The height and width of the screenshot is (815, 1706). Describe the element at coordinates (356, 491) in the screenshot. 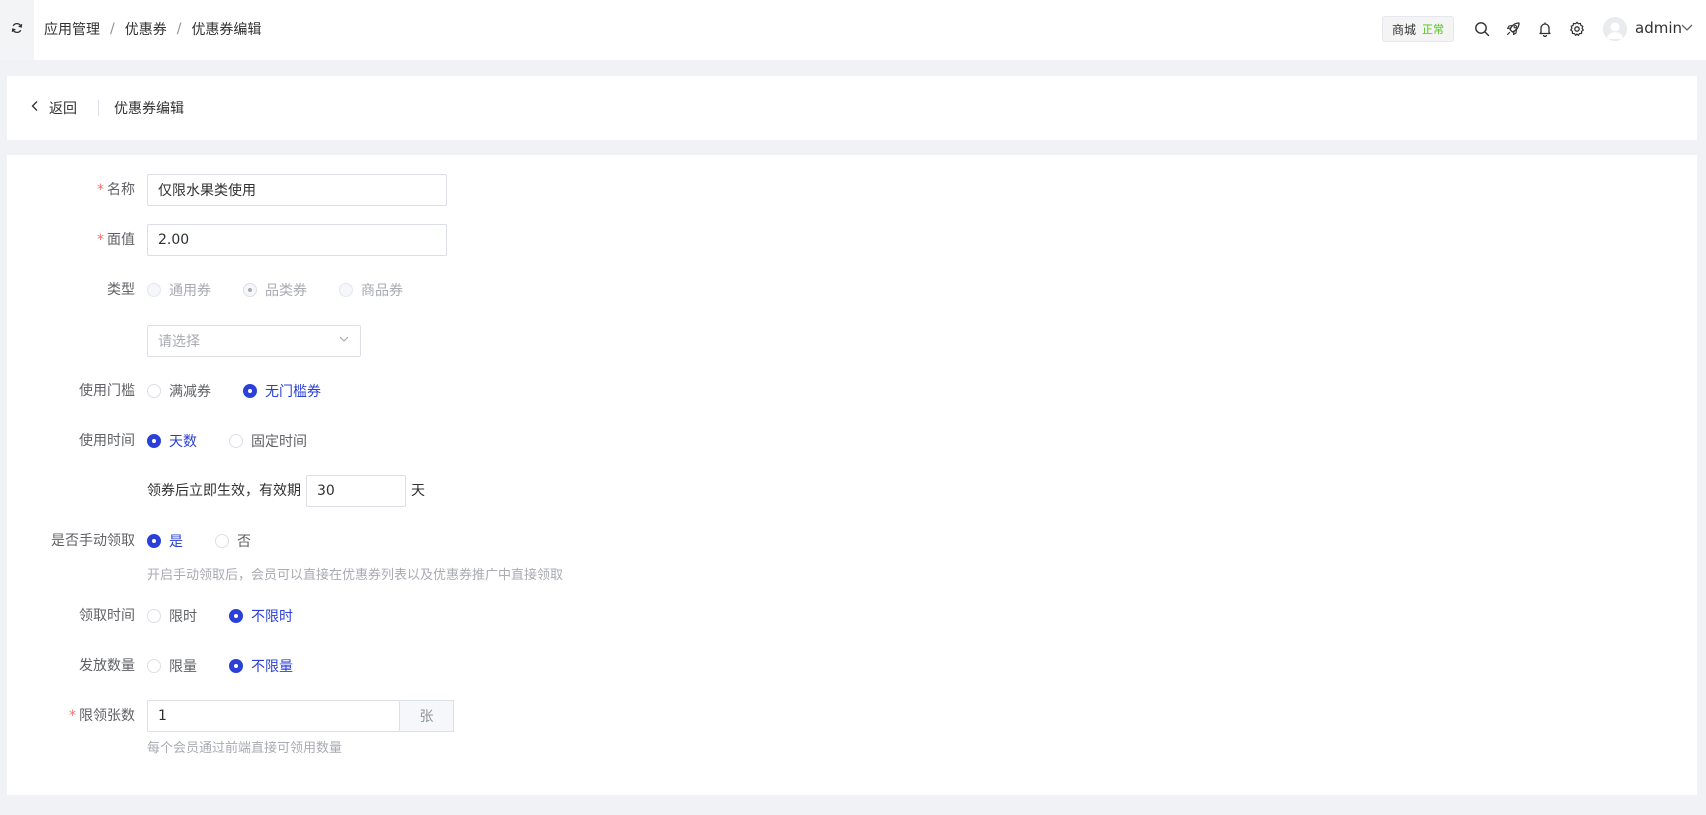

I see `validity-days-input` at that location.